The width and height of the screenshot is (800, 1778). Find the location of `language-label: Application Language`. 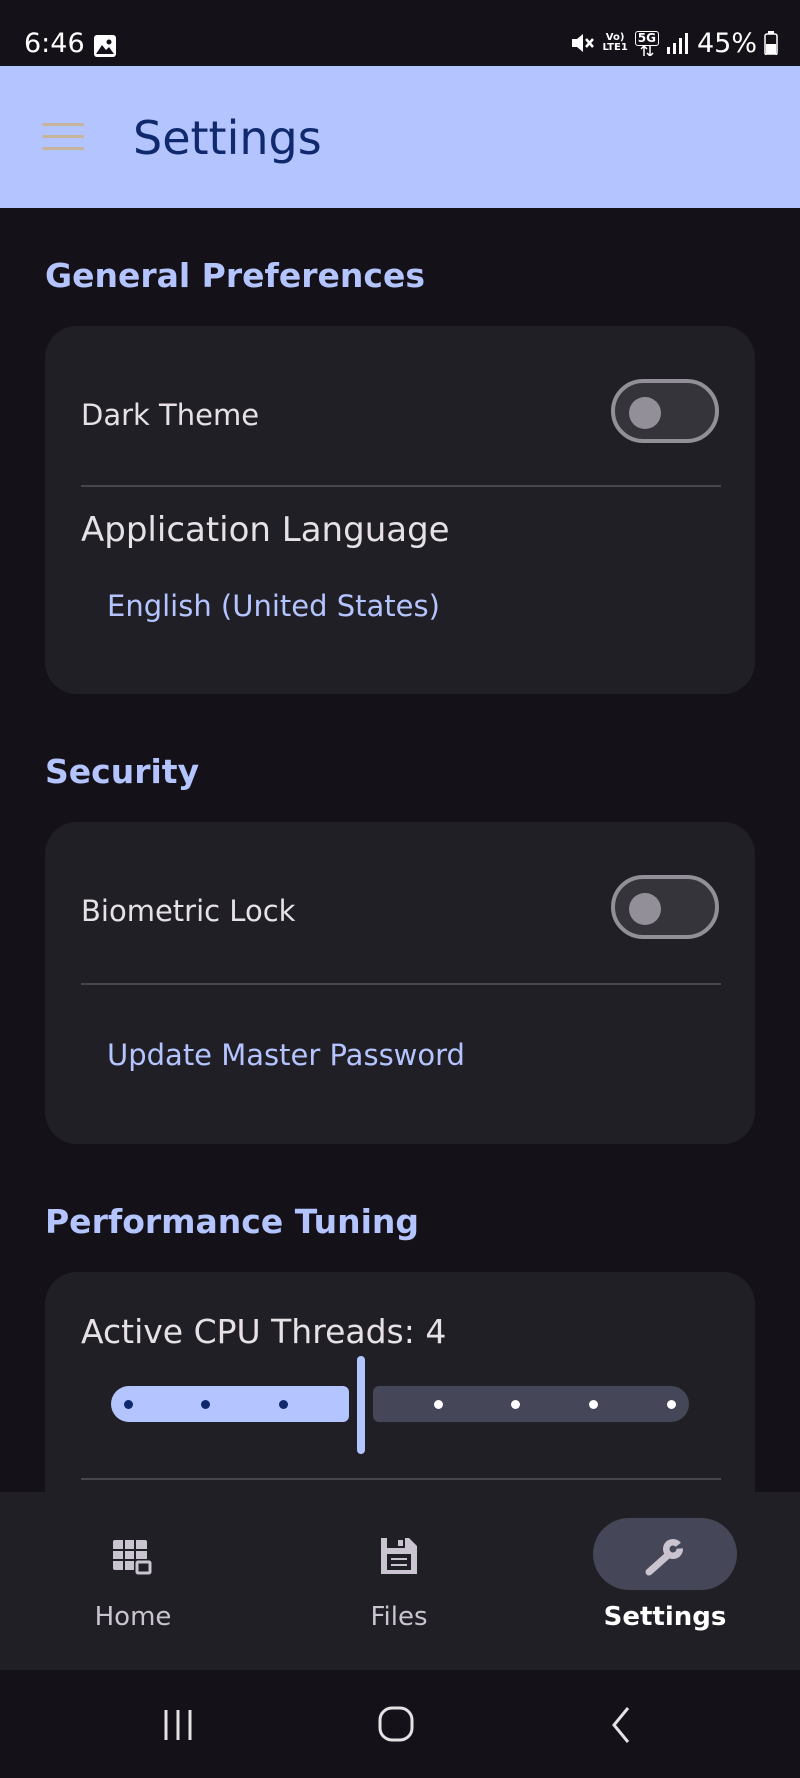

language-label: Application Language is located at coordinates (265, 530).